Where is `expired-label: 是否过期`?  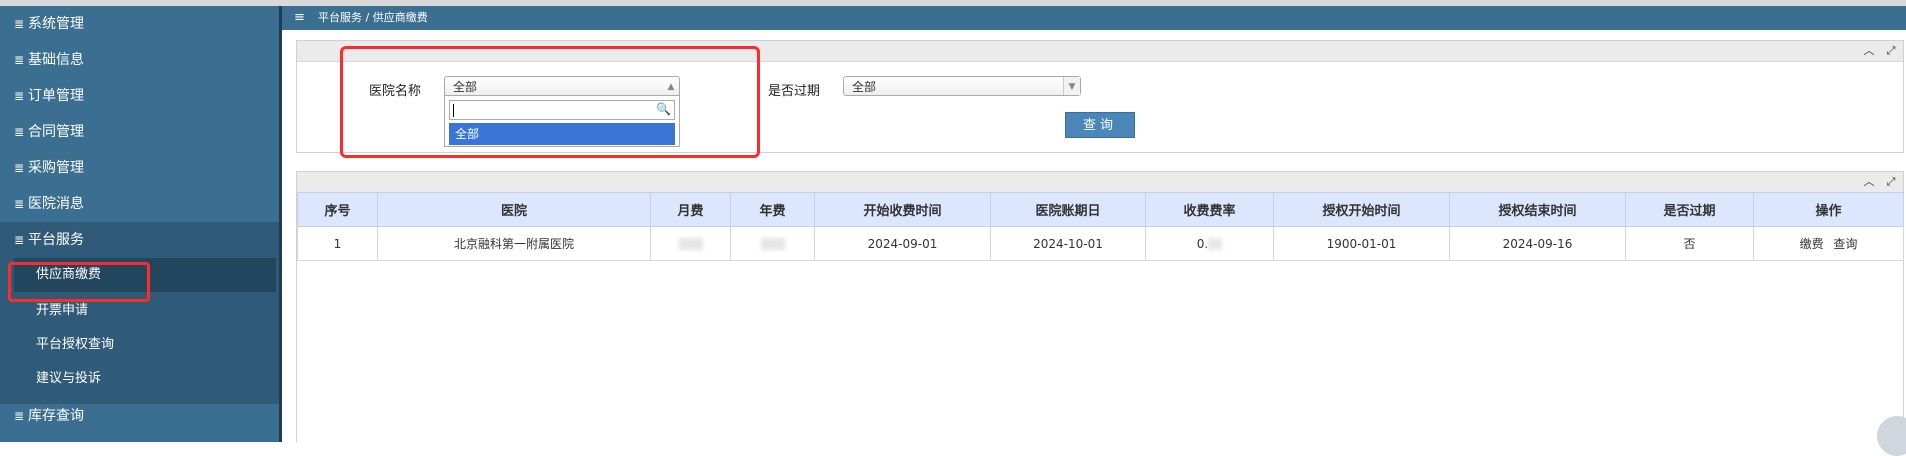
expired-label: 是否过期 is located at coordinates (794, 91).